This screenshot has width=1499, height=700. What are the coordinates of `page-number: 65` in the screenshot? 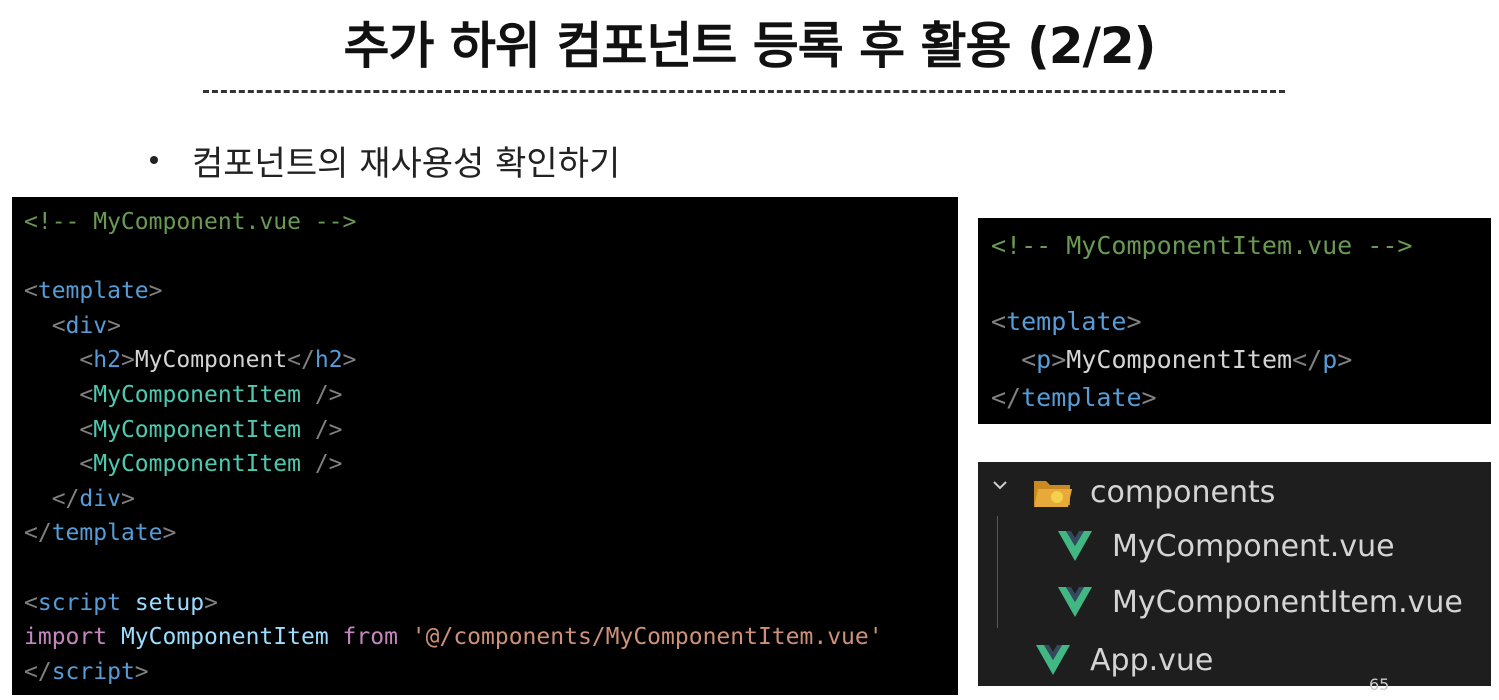 It's located at (1379, 684).